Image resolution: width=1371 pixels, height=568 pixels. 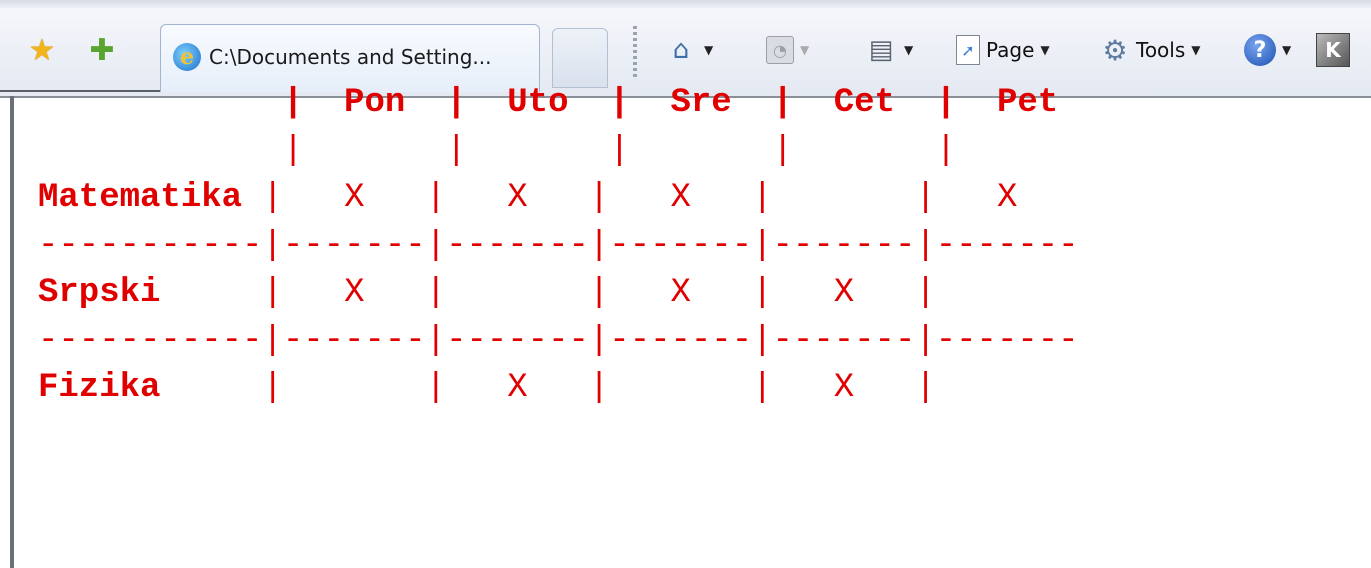 What do you see at coordinates (99, 388) in the screenshot?
I see `row-subject: Fizika` at bounding box center [99, 388].